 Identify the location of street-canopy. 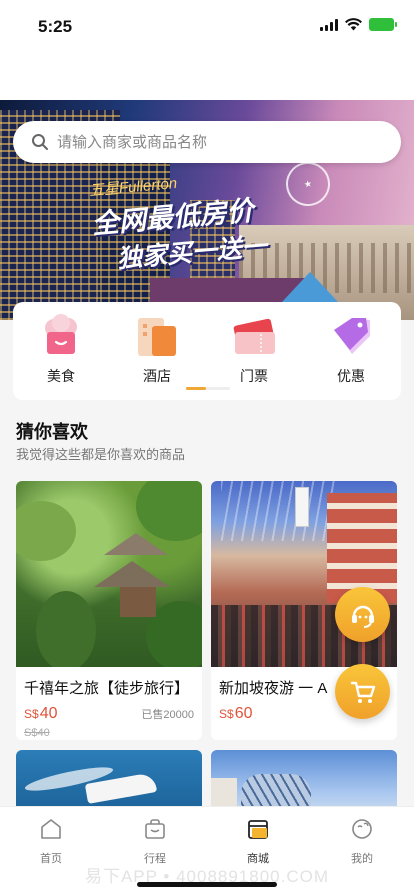
(281, 511).